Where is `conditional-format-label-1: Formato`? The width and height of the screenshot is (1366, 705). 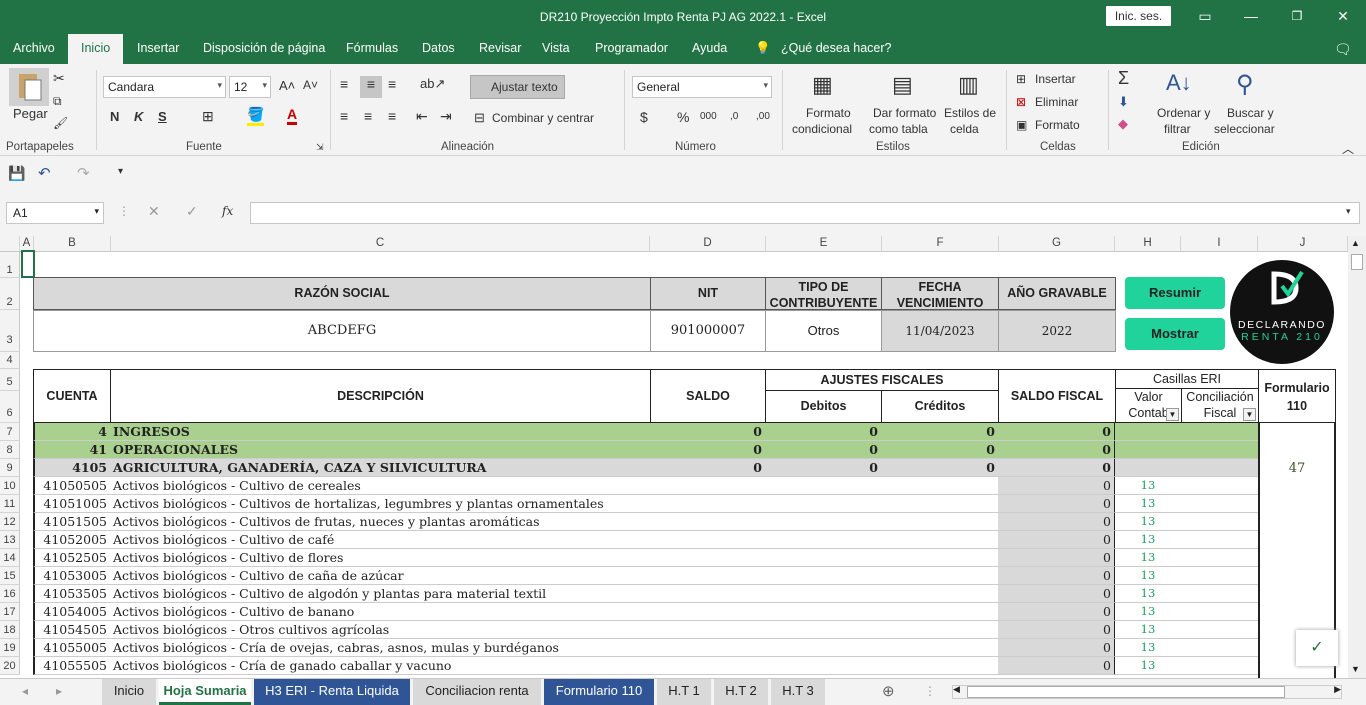 conditional-format-label-1: Formato is located at coordinates (828, 113).